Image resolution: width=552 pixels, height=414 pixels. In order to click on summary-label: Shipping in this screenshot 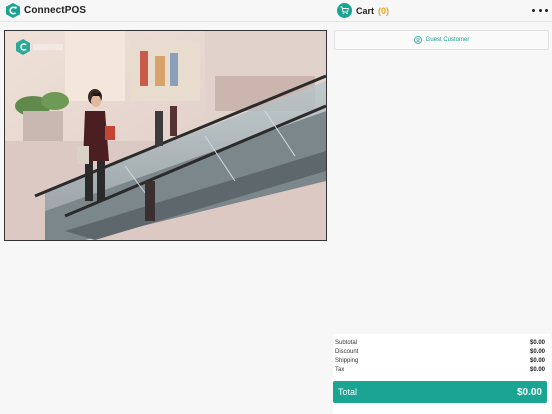, I will do `click(347, 361)`.